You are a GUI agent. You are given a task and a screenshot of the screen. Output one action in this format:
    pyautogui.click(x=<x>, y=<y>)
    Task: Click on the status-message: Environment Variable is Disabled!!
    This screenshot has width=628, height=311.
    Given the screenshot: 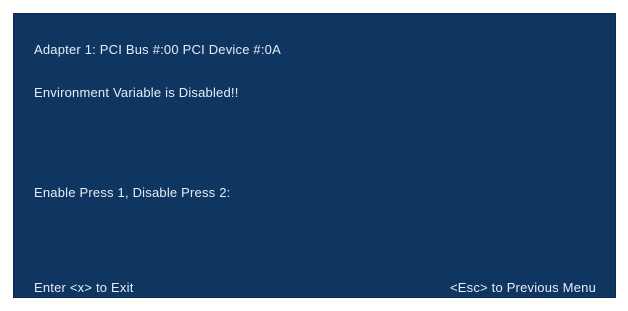 What is the action you would take?
    pyautogui.click(x=136, y=92)
    